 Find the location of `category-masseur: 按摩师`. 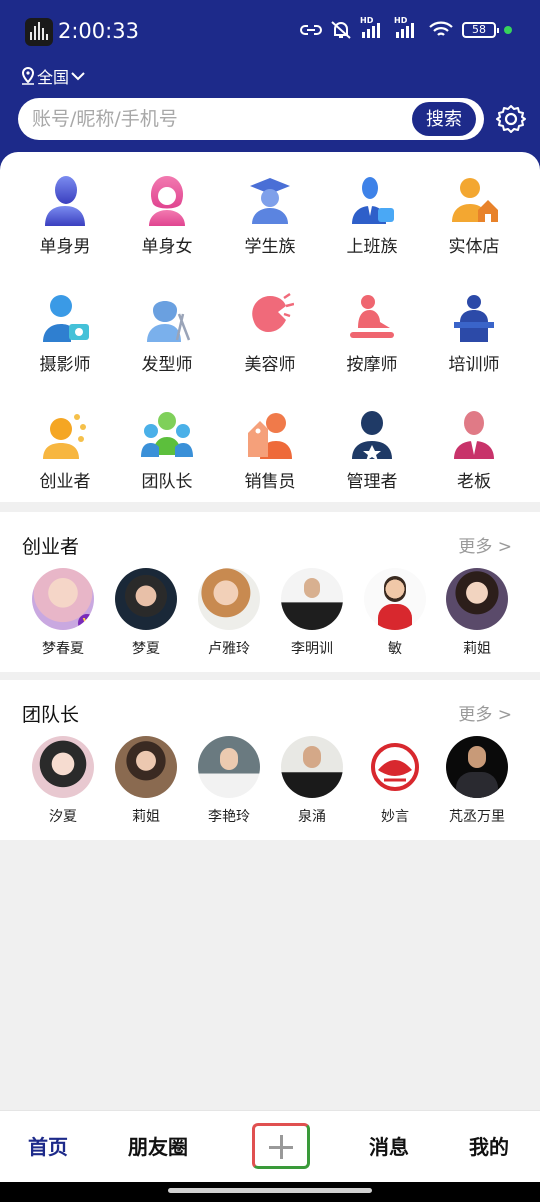

category-masseur: 按摩师 is located at coordinates (372, 342).